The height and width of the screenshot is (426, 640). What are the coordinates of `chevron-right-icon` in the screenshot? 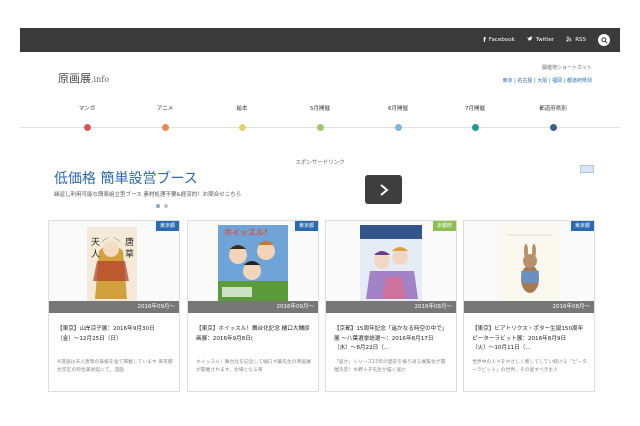 It's located at (384, 189).